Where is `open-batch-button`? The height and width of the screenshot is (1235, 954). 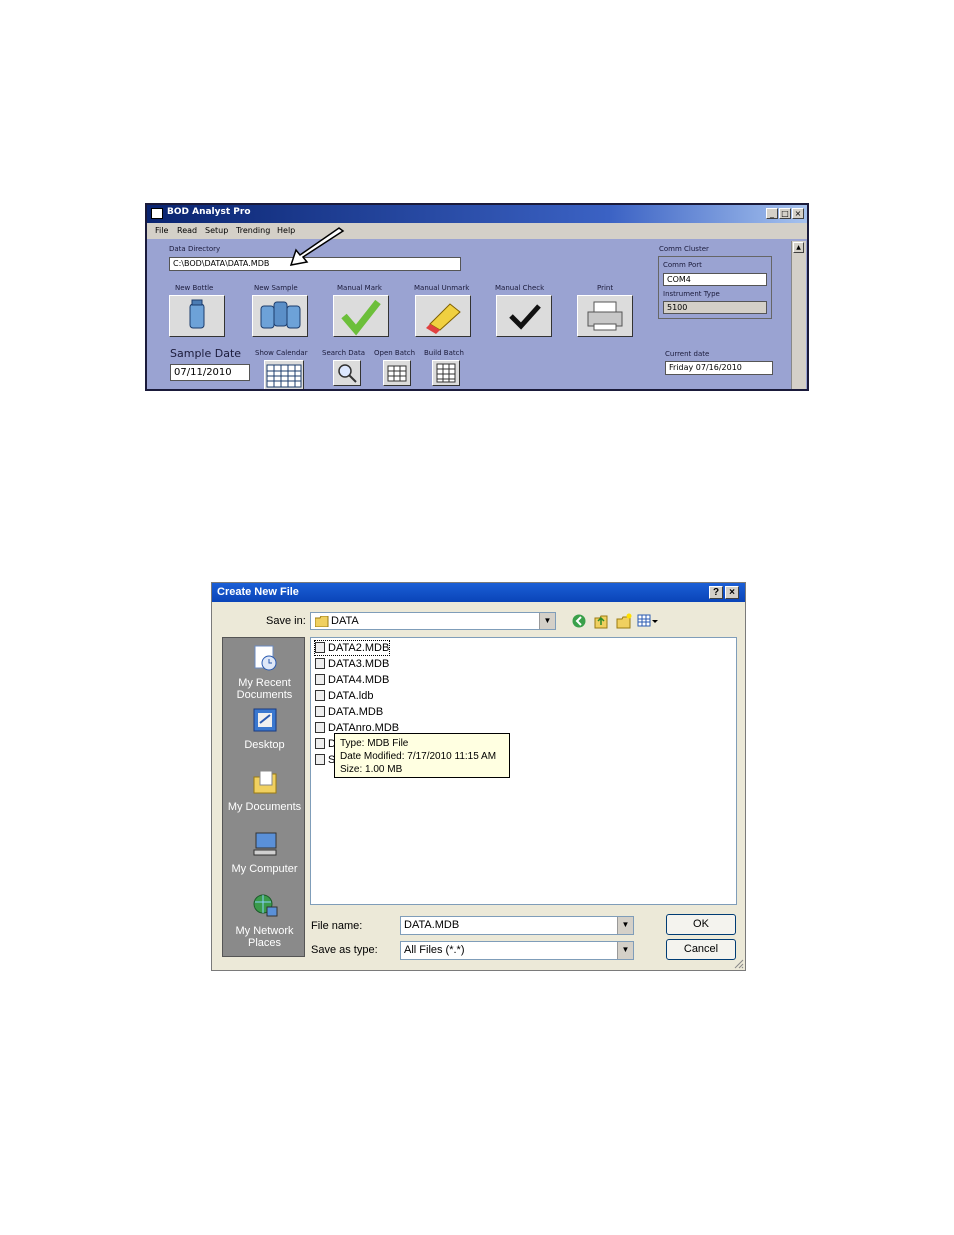 open-batch-button is located at coordinates (397, 373).